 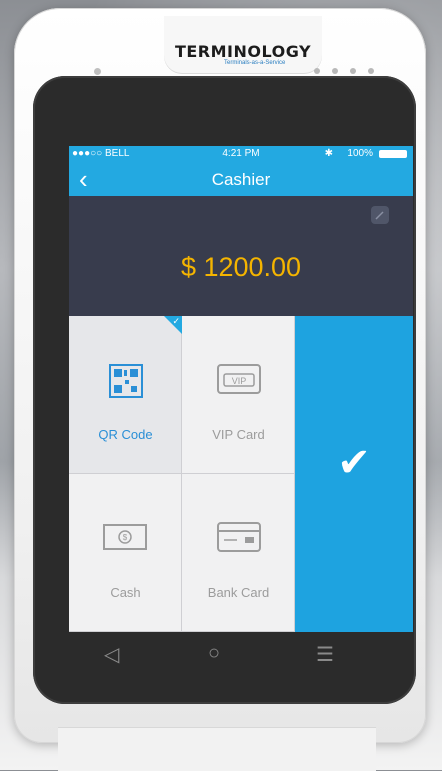 I want to click on checkmark-icon: ✔, so click(x=354, y=463).